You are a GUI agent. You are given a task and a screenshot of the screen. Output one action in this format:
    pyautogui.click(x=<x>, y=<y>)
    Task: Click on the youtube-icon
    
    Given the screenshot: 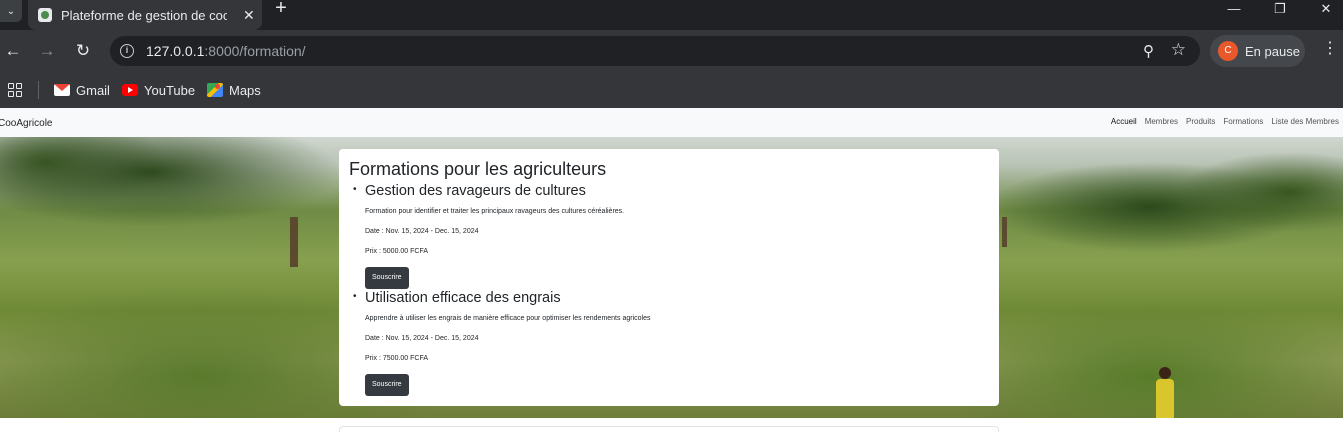 What is the action you would take?
    pyautogui.click(x=130, y=90)
    